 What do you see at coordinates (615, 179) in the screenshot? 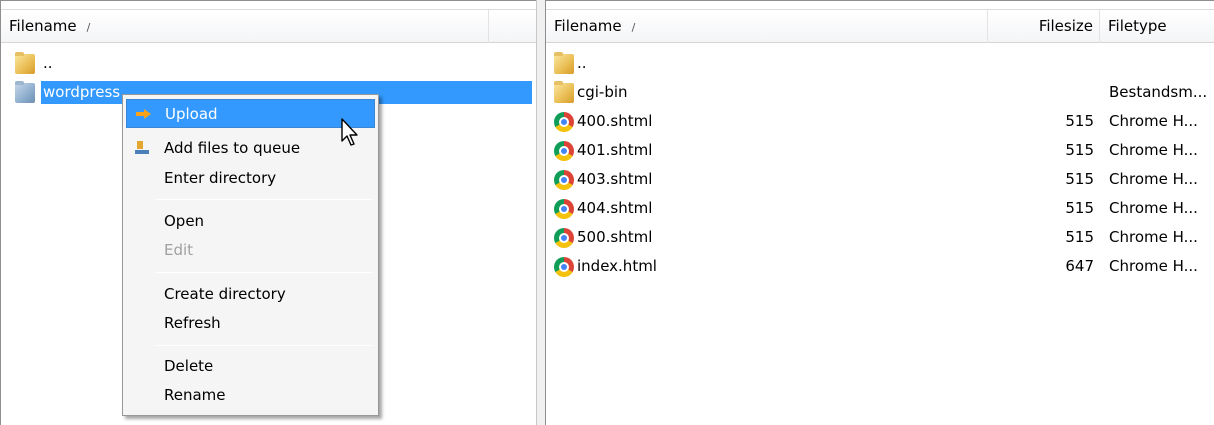
I see `remote-row-name: 403.shtml` at bounding box center [615, 179].